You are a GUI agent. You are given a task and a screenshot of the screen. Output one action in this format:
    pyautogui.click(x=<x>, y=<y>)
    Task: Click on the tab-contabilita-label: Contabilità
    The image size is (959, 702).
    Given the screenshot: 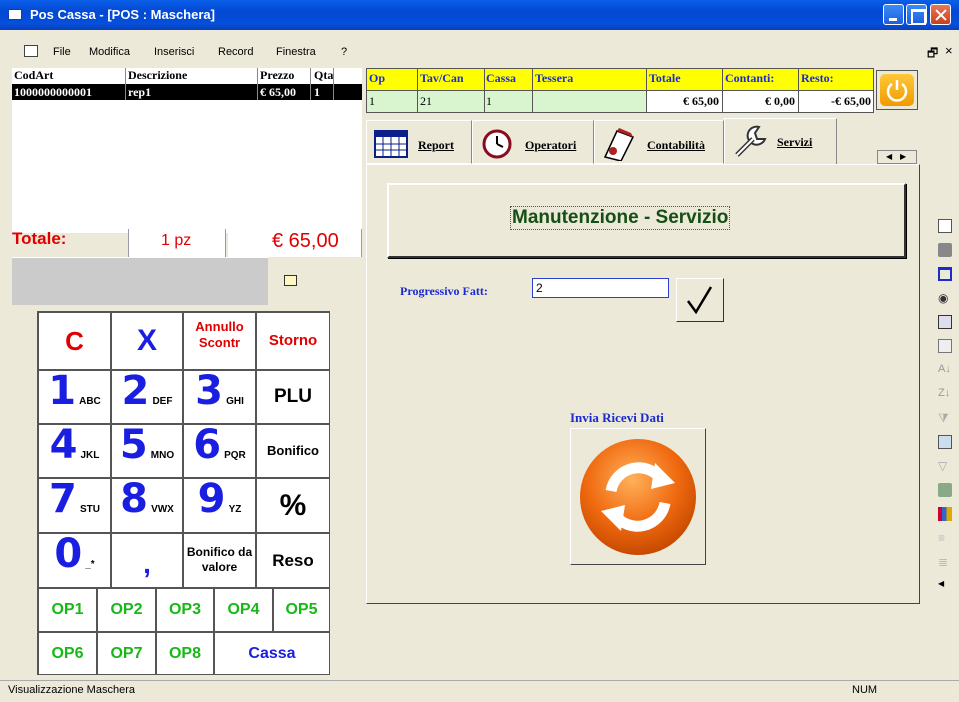 What is the action you would take?
    pyautogui.click(x=676, y=145)
    